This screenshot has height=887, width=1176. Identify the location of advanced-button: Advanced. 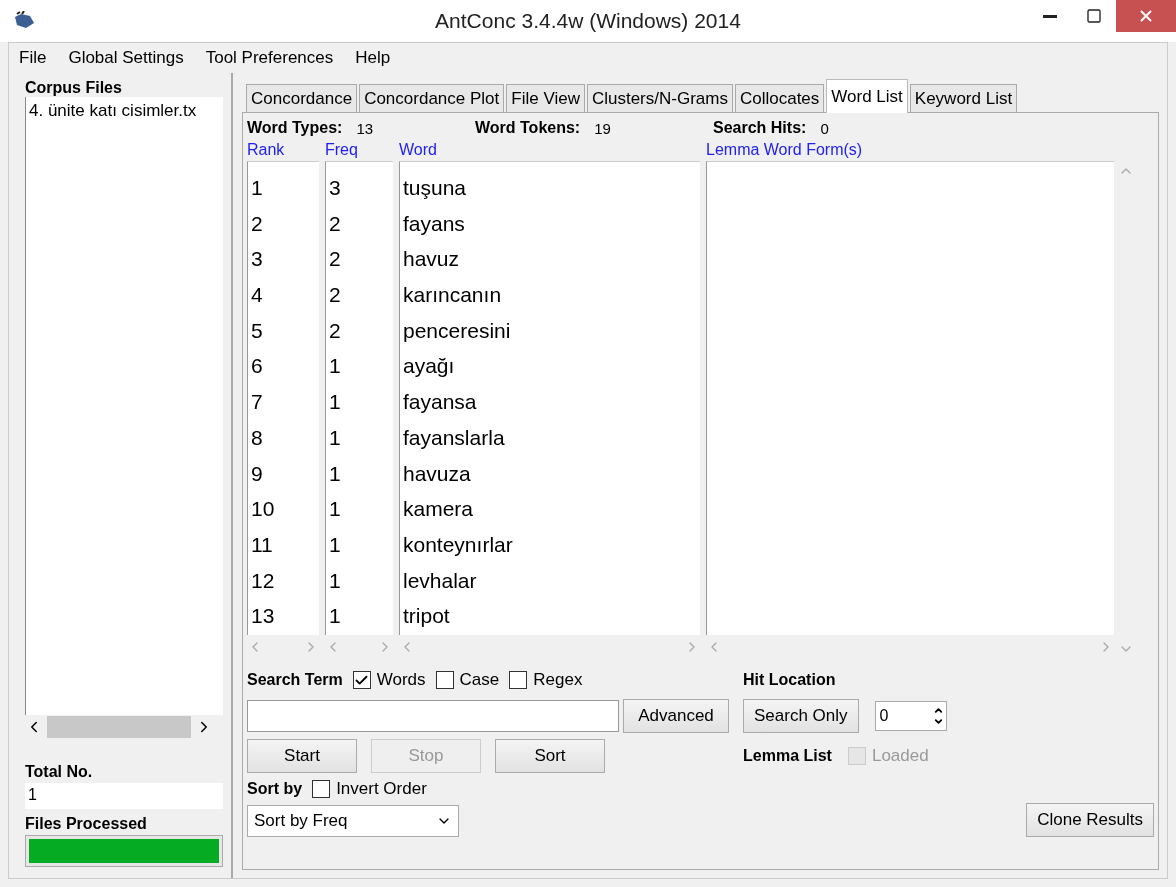
(676, 716).